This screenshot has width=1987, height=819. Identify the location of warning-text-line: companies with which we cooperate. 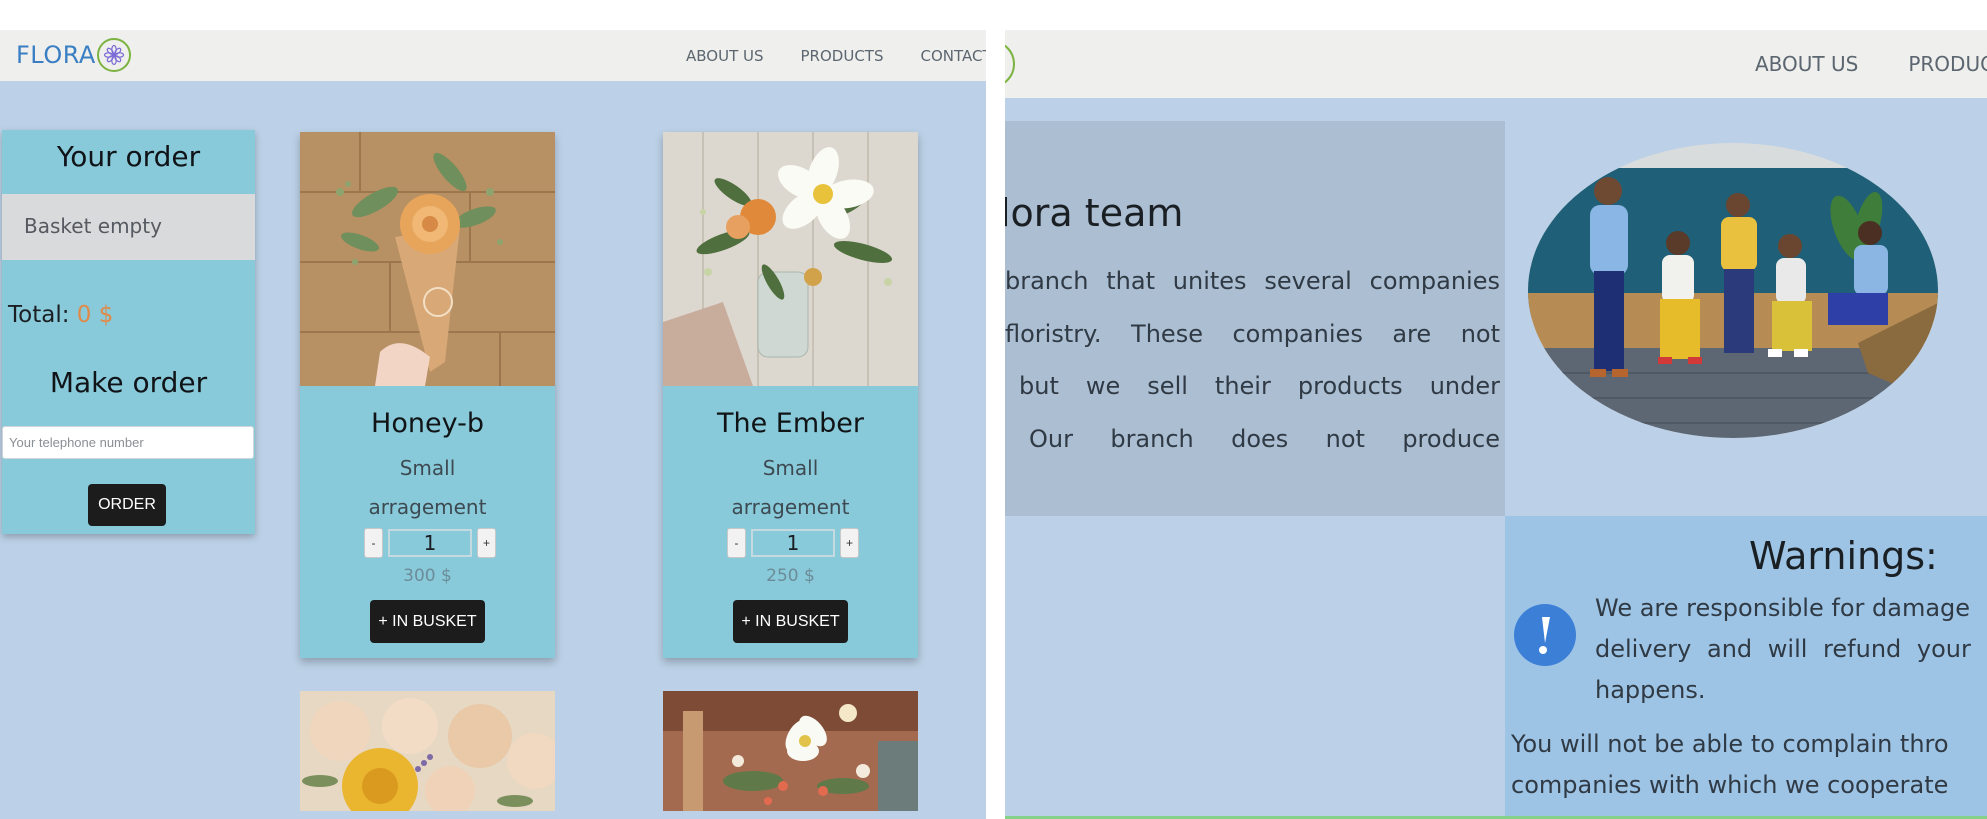
(1730, 785).